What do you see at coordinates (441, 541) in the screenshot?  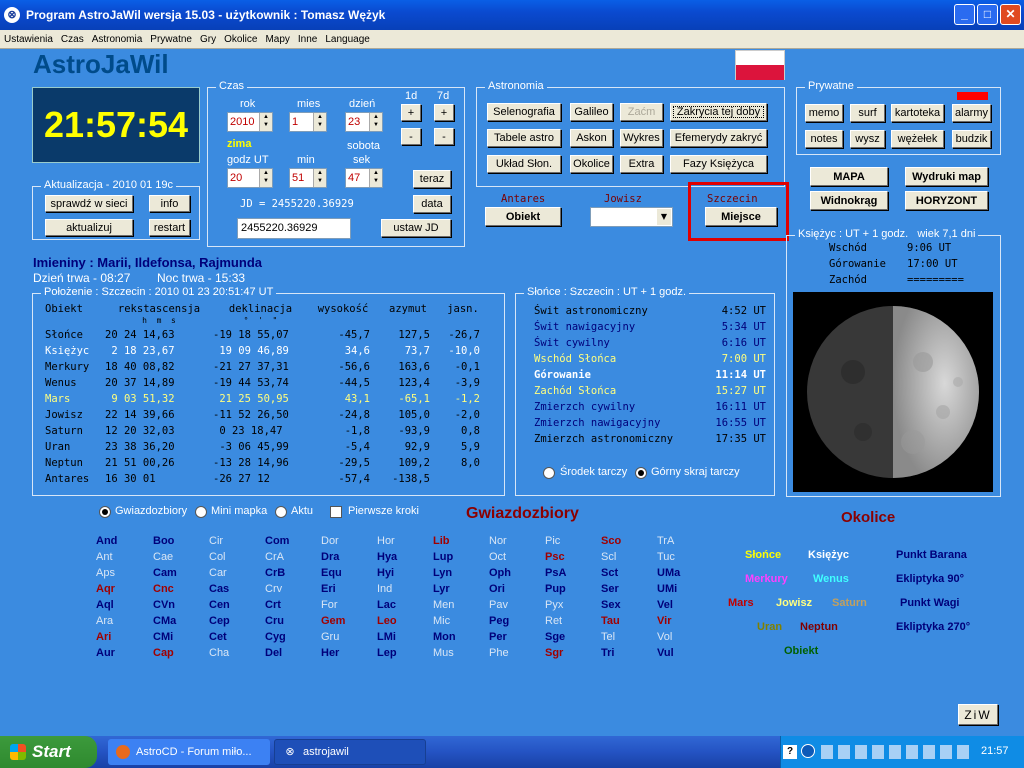 I see `constellation-link: Lib` at bounding box center [441, 541].